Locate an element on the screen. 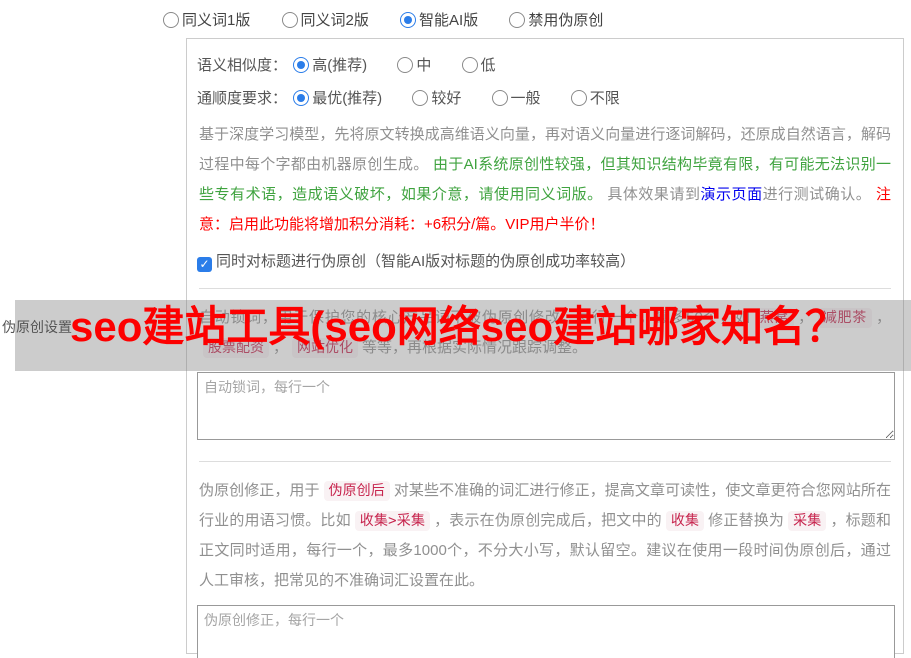 Image resolution: width=911 pixels, height=658 pixels. version-option-label: 同义词1版 is located at coordinates (216, 20).